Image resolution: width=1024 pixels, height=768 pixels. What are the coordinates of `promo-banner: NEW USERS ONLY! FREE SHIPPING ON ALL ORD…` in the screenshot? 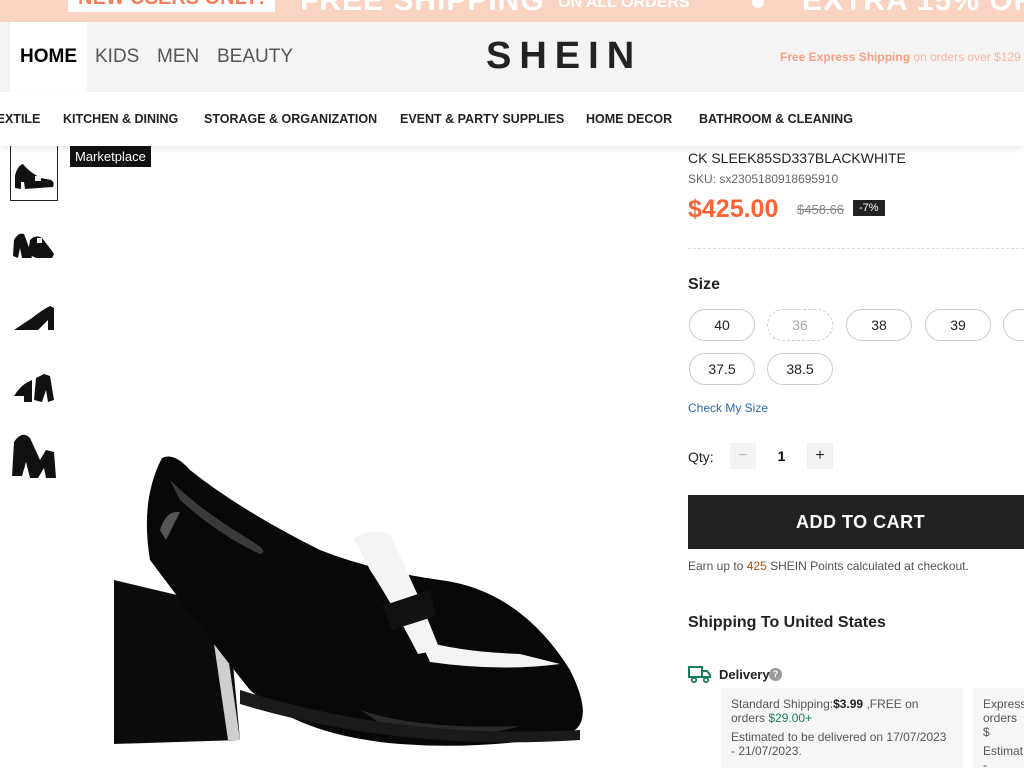 It's located at (512, 11).